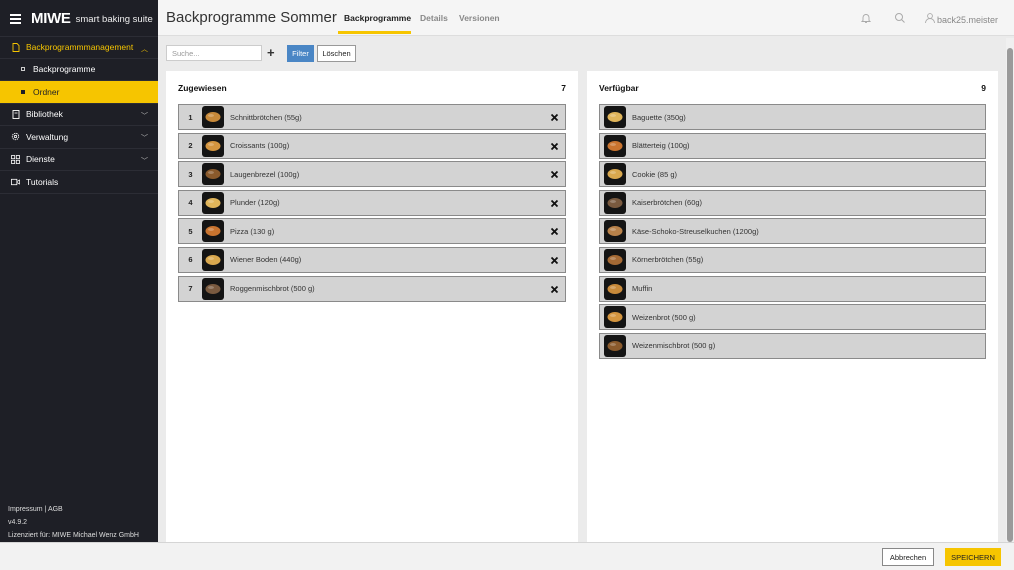 This screenshot has width=1014, height=570. What do you see at coordinates (46, 91) in the screenshot?
I see `sidebar-item-label: Ordner` at bounding box center [46, 91].